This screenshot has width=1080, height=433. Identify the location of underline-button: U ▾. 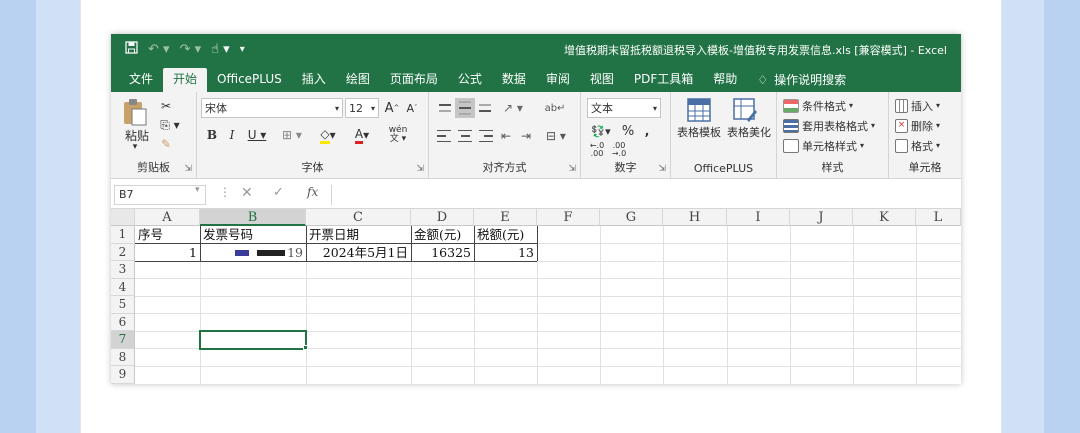
(257, 135).